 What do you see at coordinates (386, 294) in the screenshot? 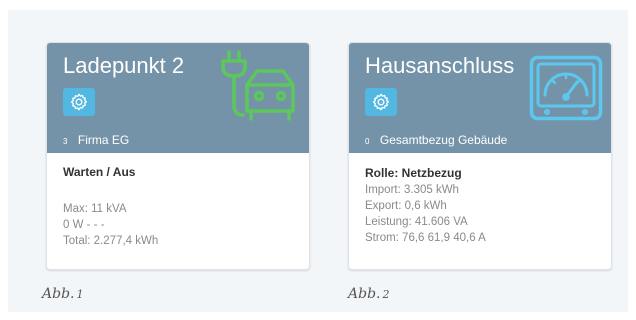
I see `caption-number: 2` at bounding box center [386, 294].